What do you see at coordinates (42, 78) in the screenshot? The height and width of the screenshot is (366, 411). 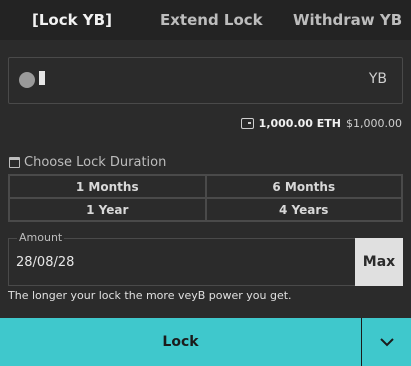 I see `text-cursor` at bounding box center [42, 78].